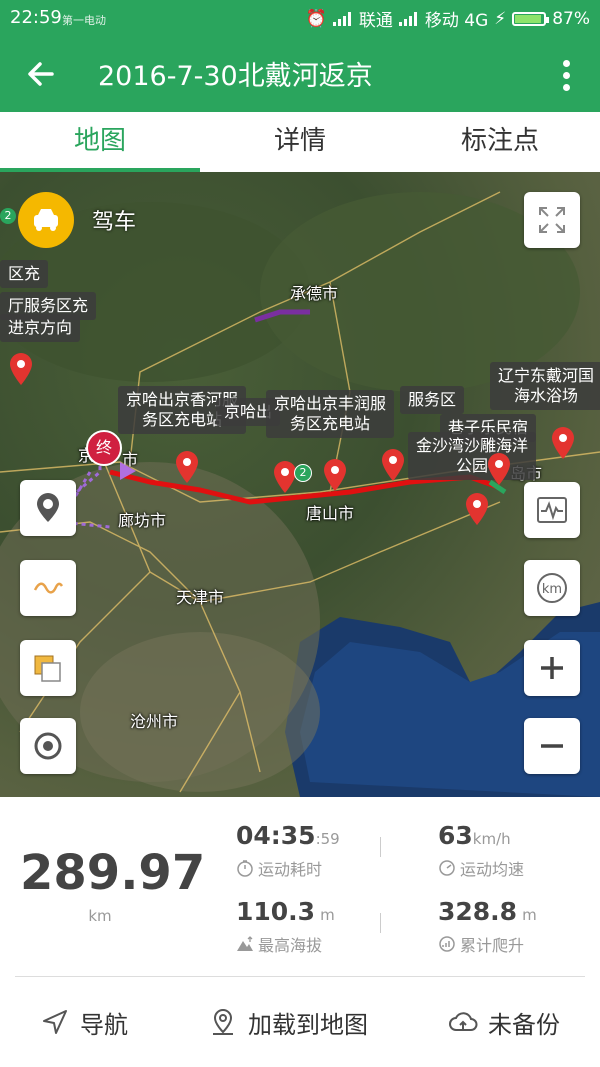 This screenshot has width=600, height=1067. I want to click on speedometer-icon, so click(447, 868).